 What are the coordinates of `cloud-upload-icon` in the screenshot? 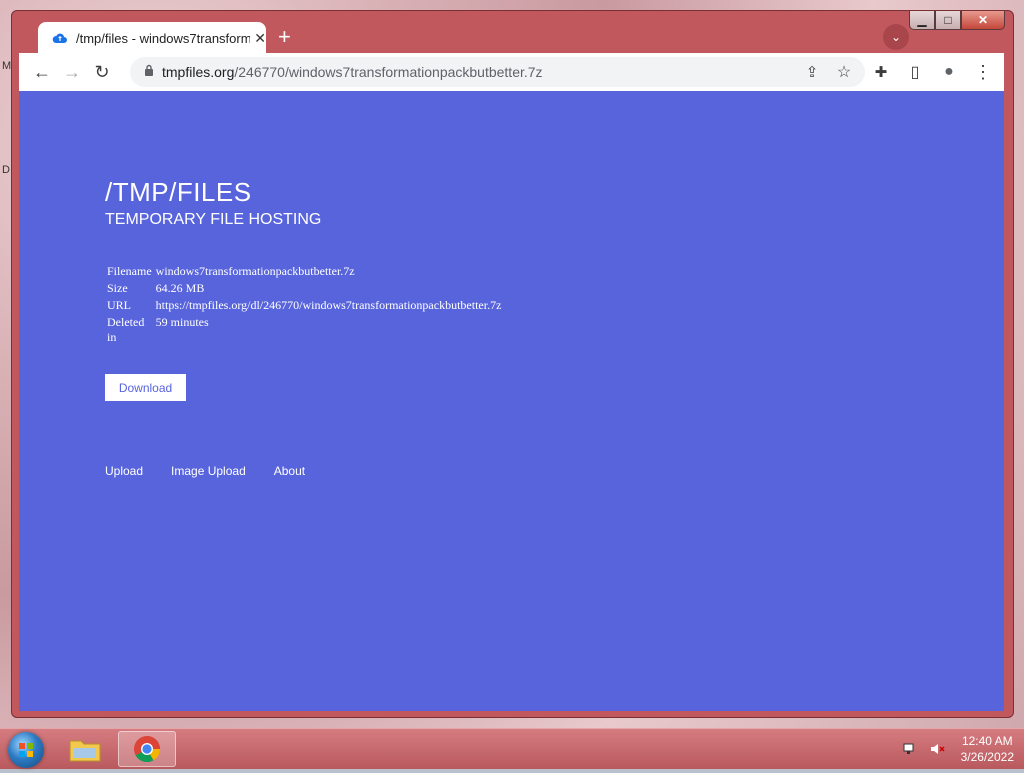 It's located at (60, 38).